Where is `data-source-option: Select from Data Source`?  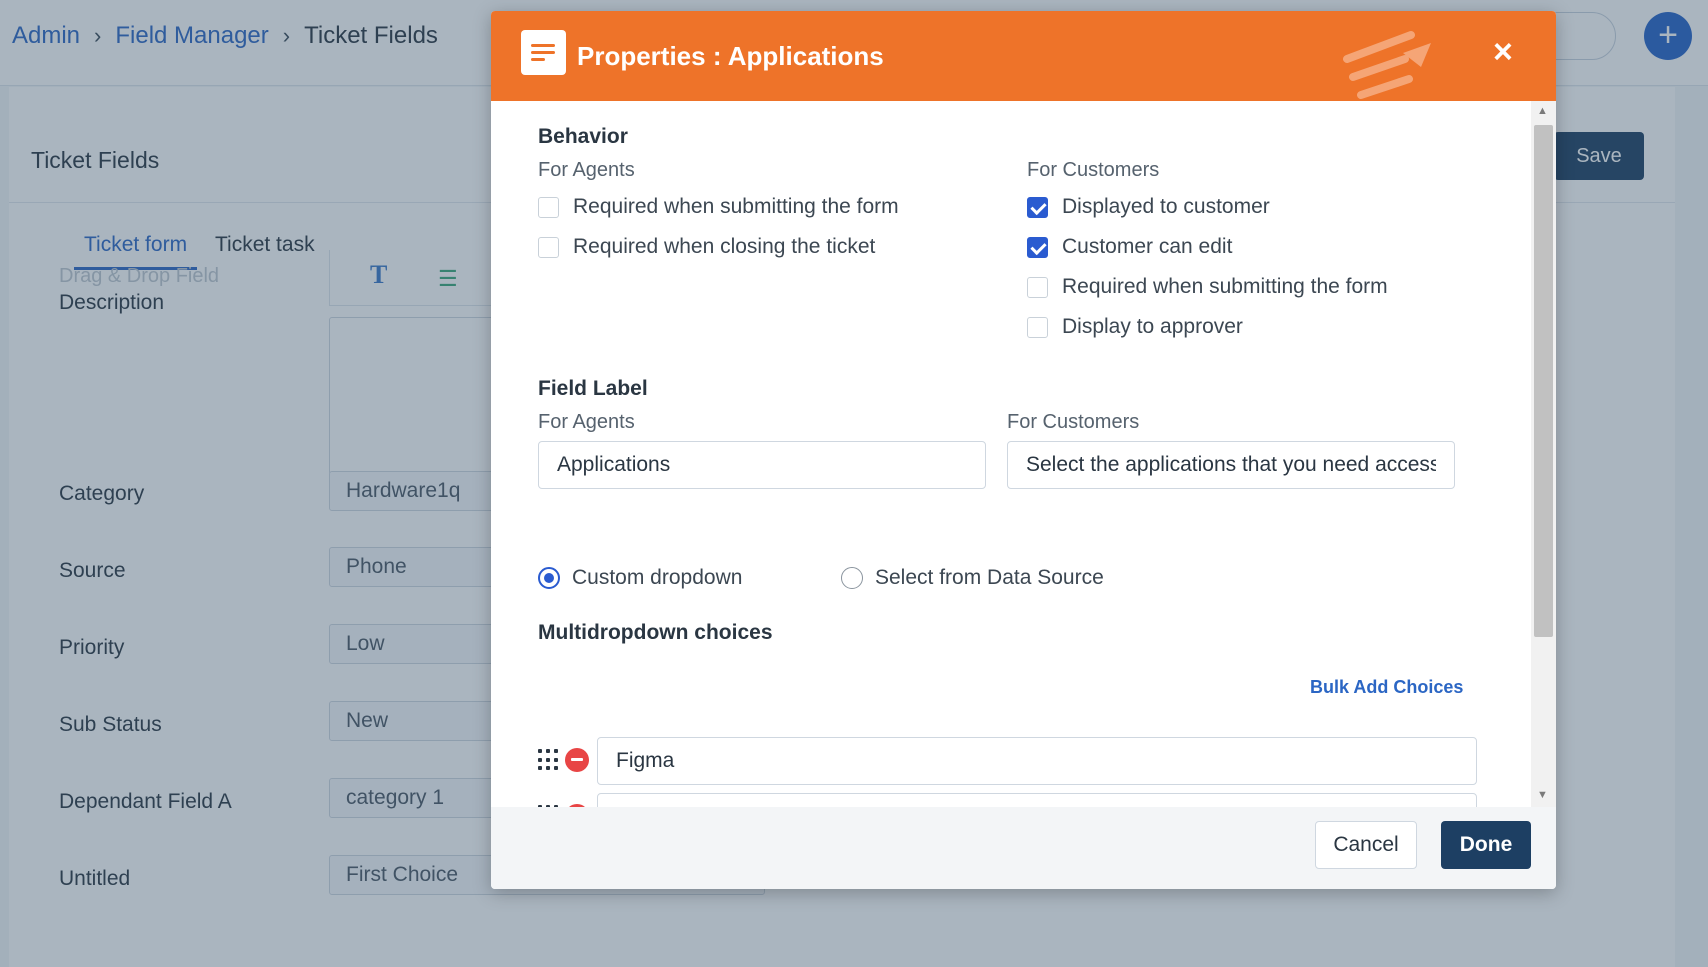
data-source-option: Select from Data Source is located at coordinates (972, 578).